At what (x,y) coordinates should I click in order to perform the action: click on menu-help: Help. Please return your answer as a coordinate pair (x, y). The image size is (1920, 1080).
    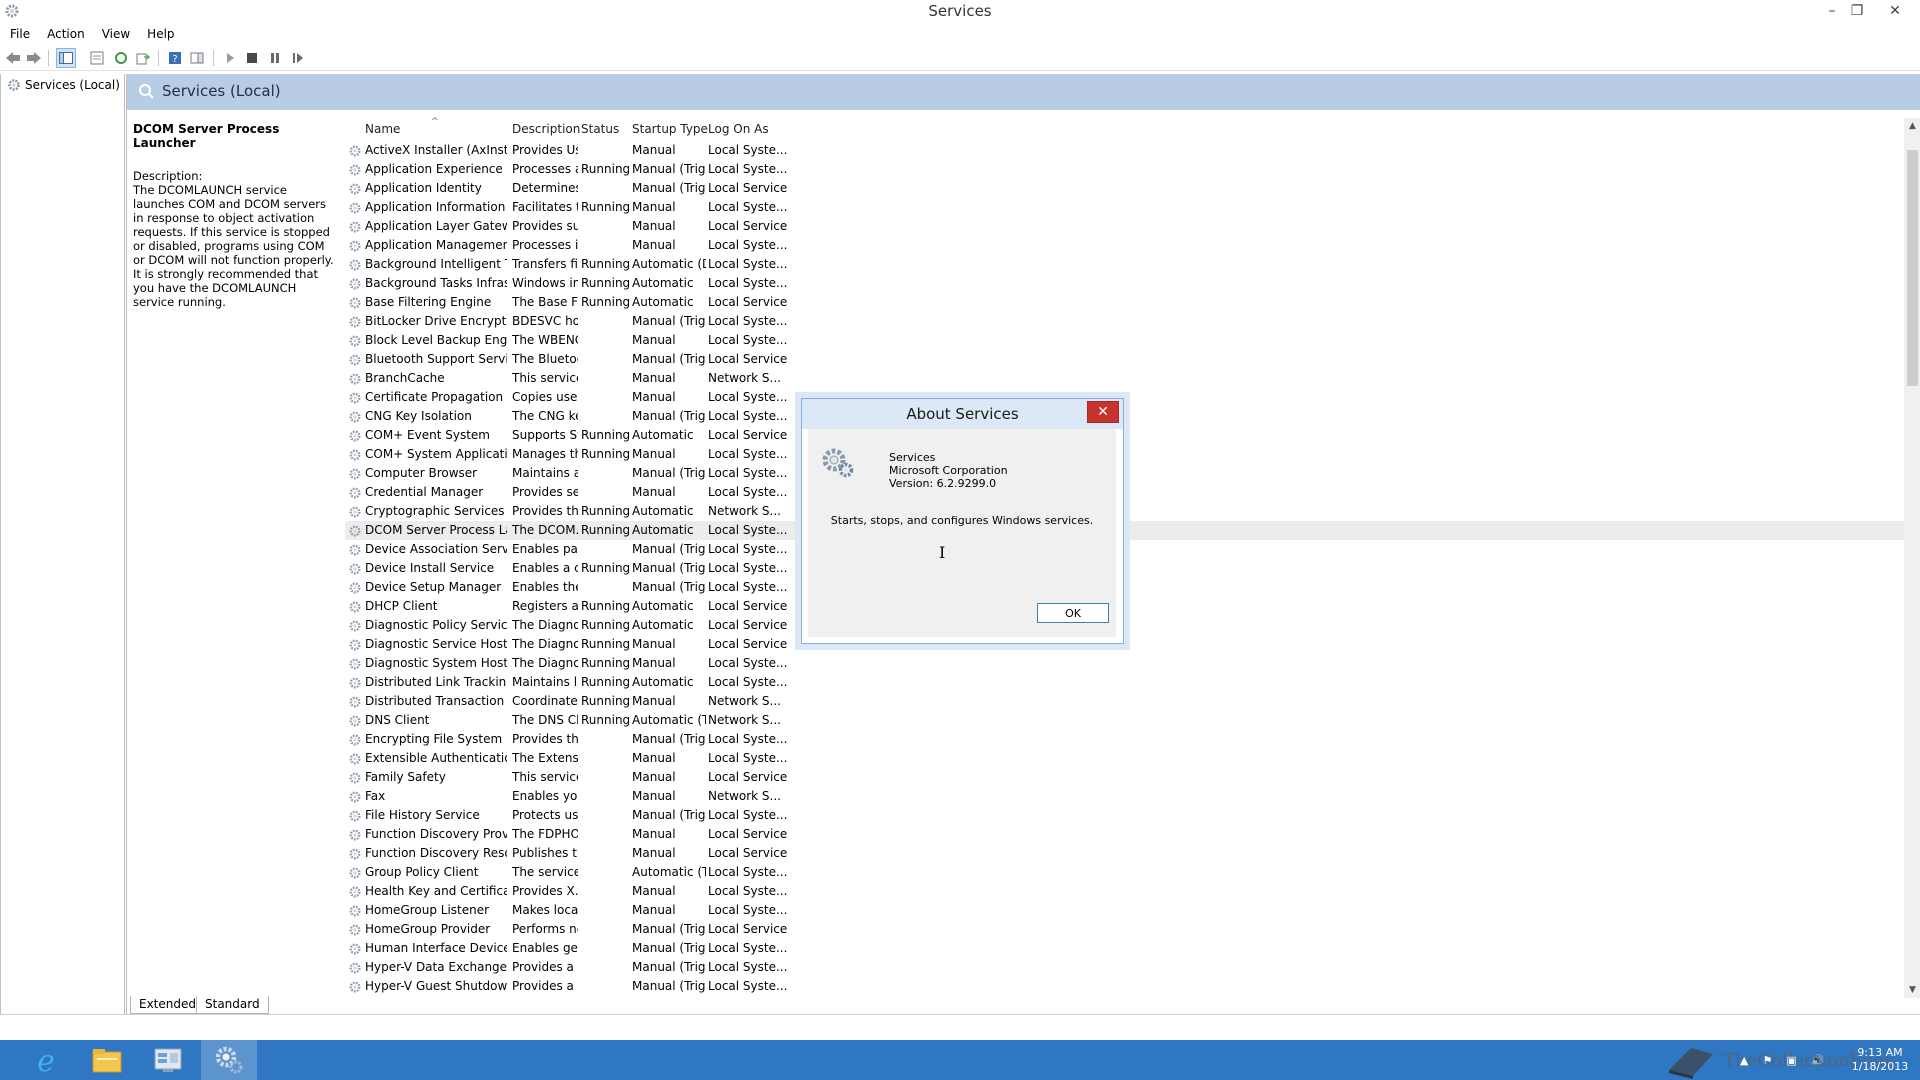
    Looking at the image, I should click on (159, 34).